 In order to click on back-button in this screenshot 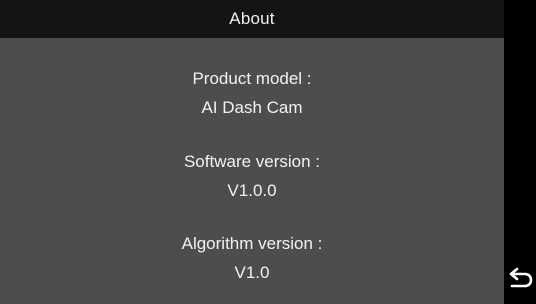, I will do `click(521, 278)`.